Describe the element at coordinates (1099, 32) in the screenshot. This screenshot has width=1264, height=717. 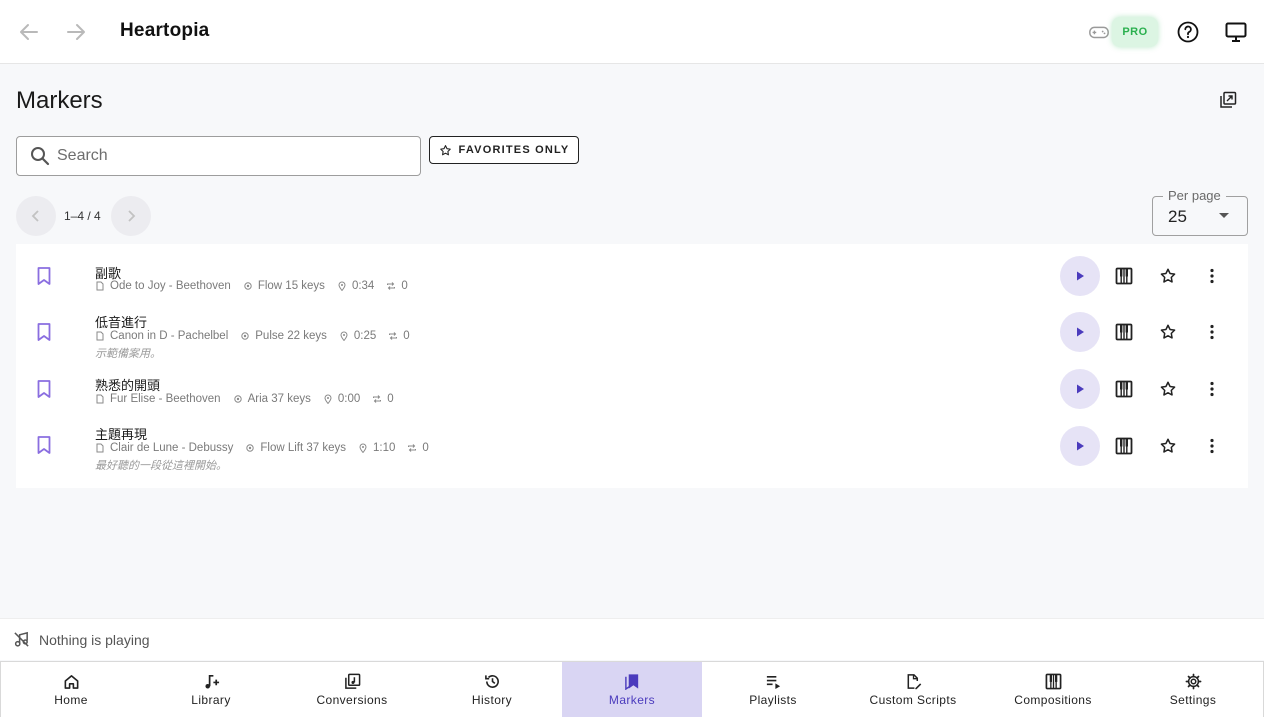
I see `gamepad-icon` at that location.